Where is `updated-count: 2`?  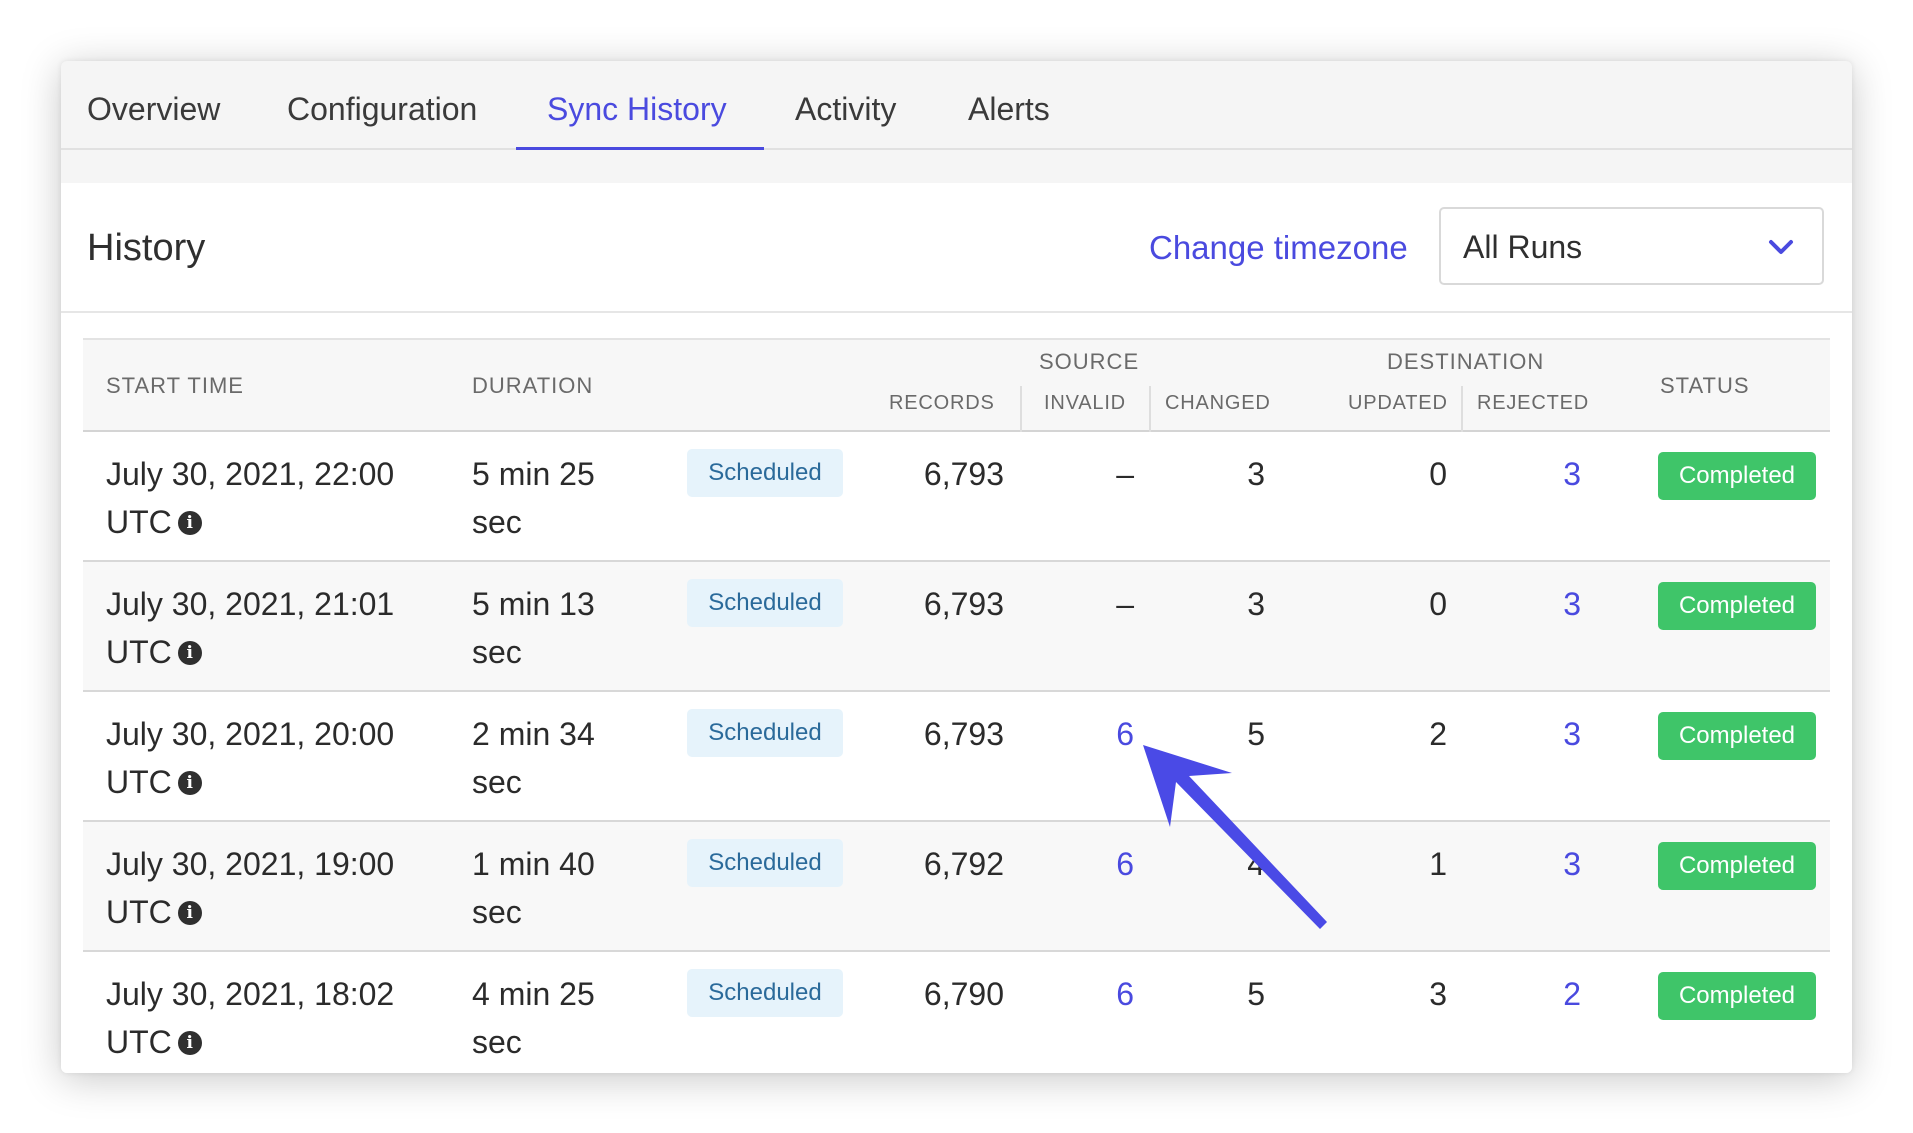
updated-count: 2 is located at coordinates (1438, 734).